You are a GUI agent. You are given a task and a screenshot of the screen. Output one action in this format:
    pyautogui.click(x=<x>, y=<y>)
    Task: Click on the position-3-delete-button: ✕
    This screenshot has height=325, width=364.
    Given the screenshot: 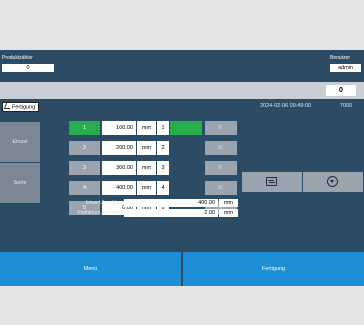 What is the action you would take?
    pyautogui.click(x=221, y=168)
    